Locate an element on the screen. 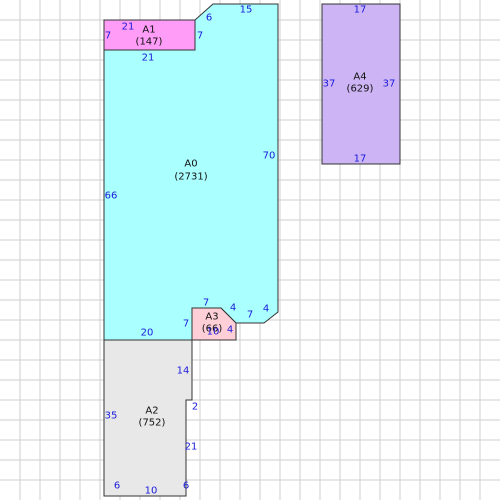  room-a2-area: (752) is located at coordinates (152, 423).